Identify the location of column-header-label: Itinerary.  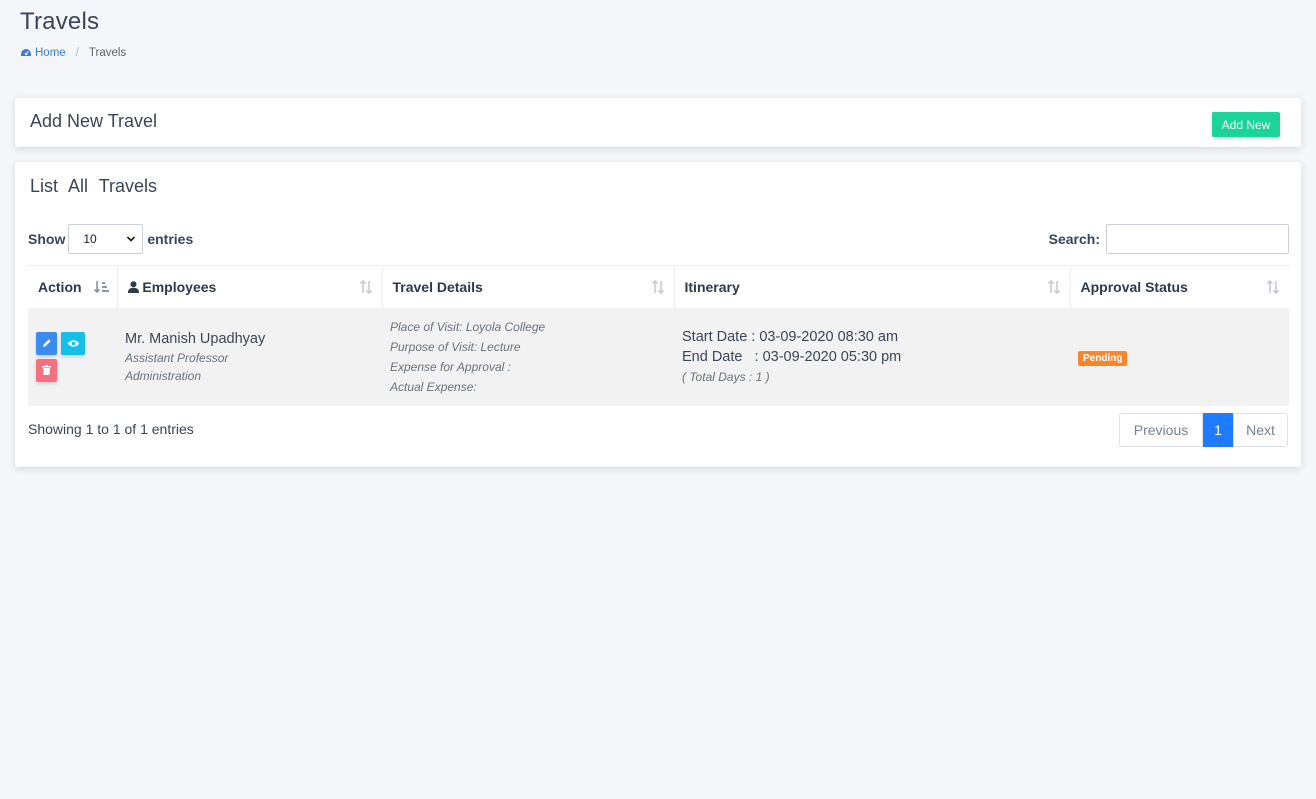
(712, 286).